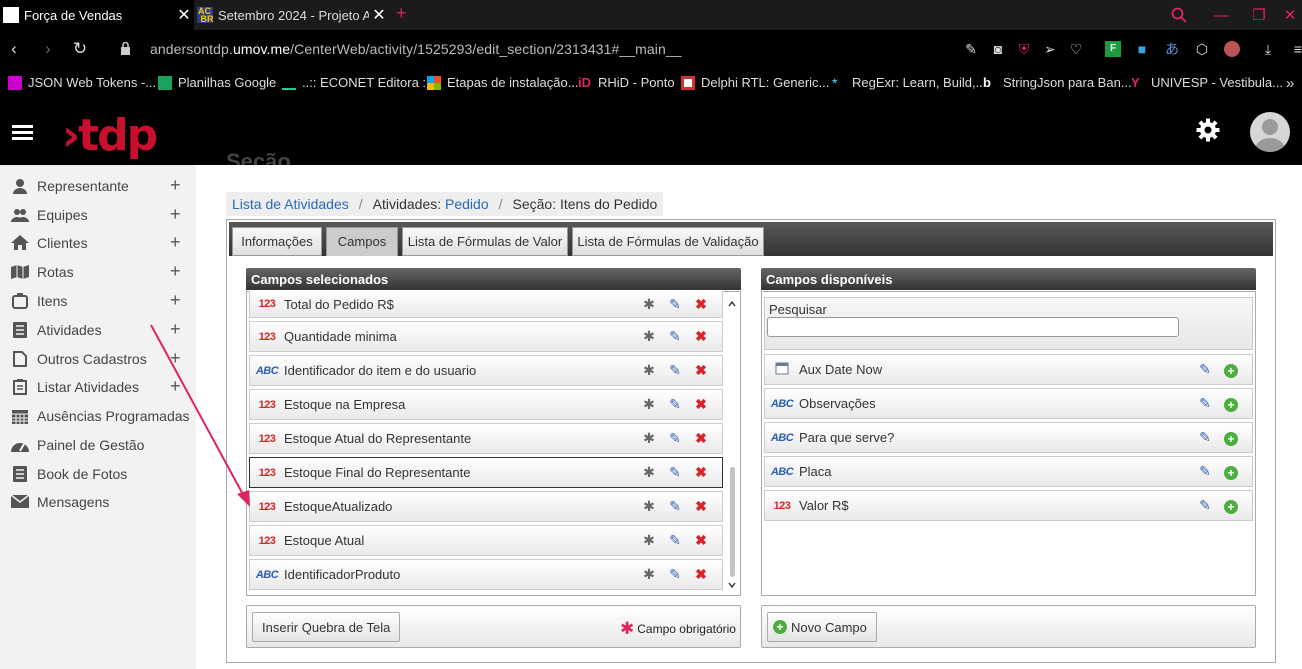 This screenshot has height=669, width=1302. I want to click on selected-field-row: 123 Estoque Final do Representante ✱ ✎ ✖, so click(486, 472).